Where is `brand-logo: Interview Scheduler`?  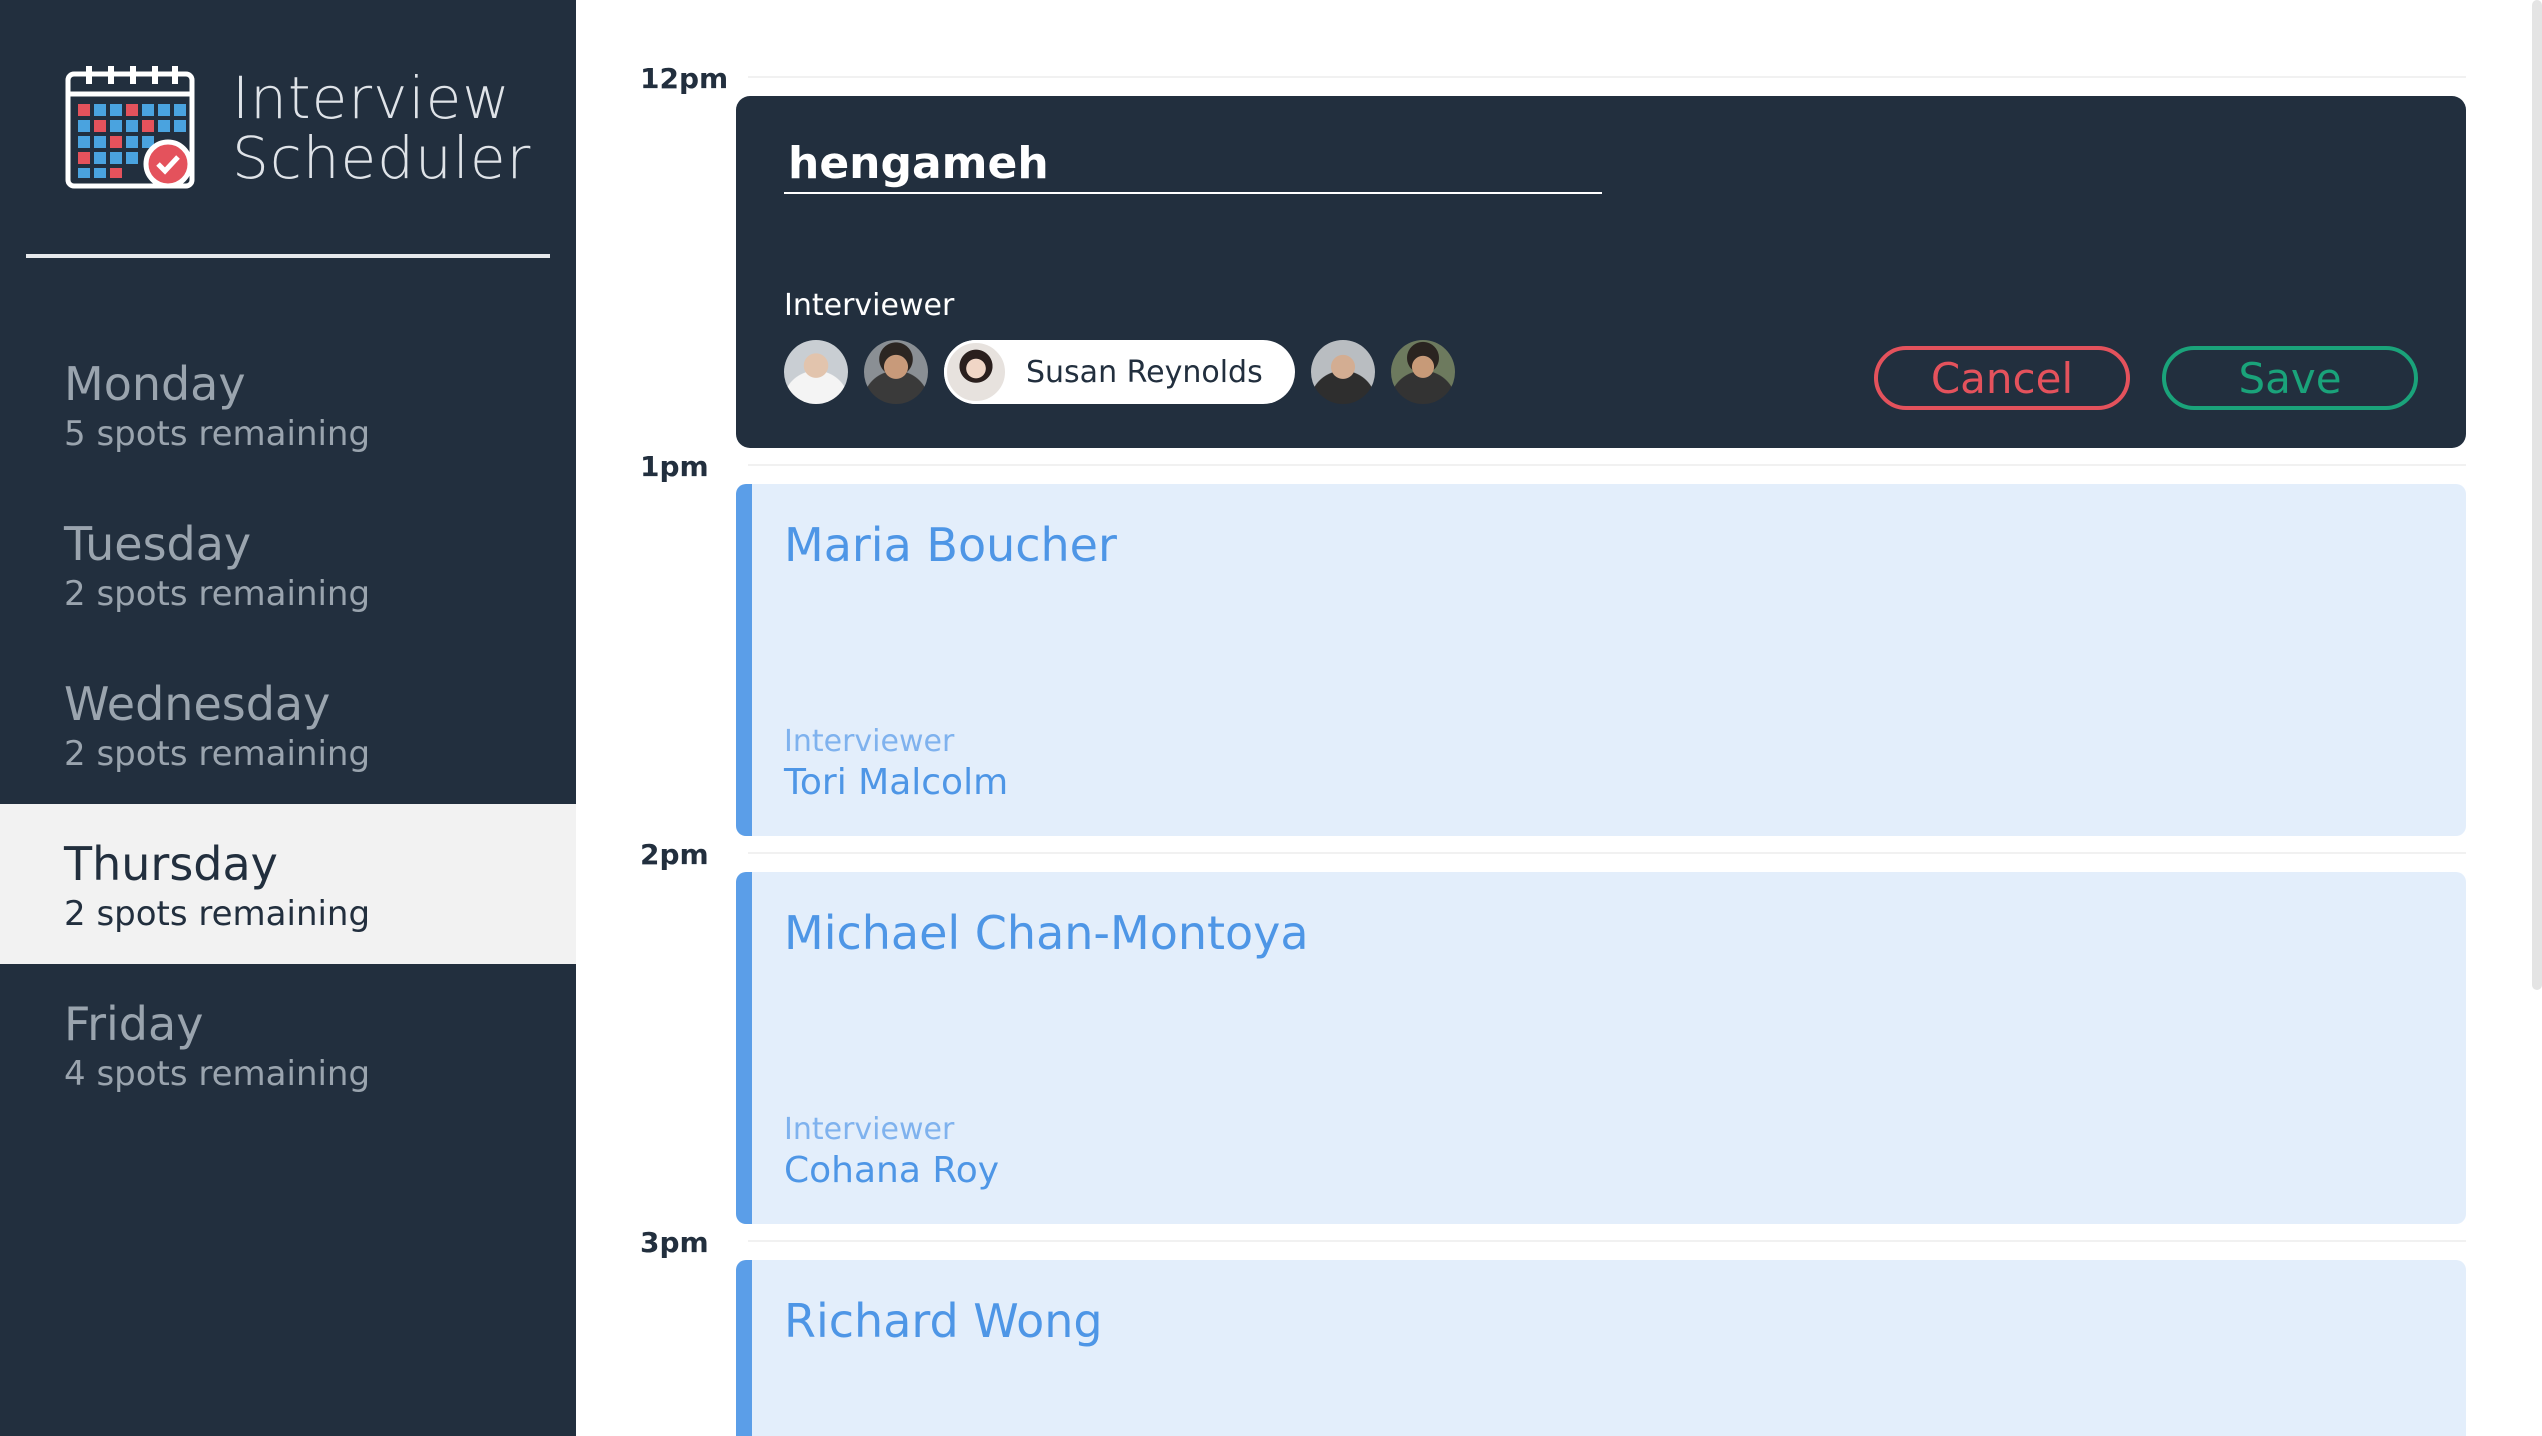 brand-logo: Interview Scheduler is located at coordinates (297, 128).